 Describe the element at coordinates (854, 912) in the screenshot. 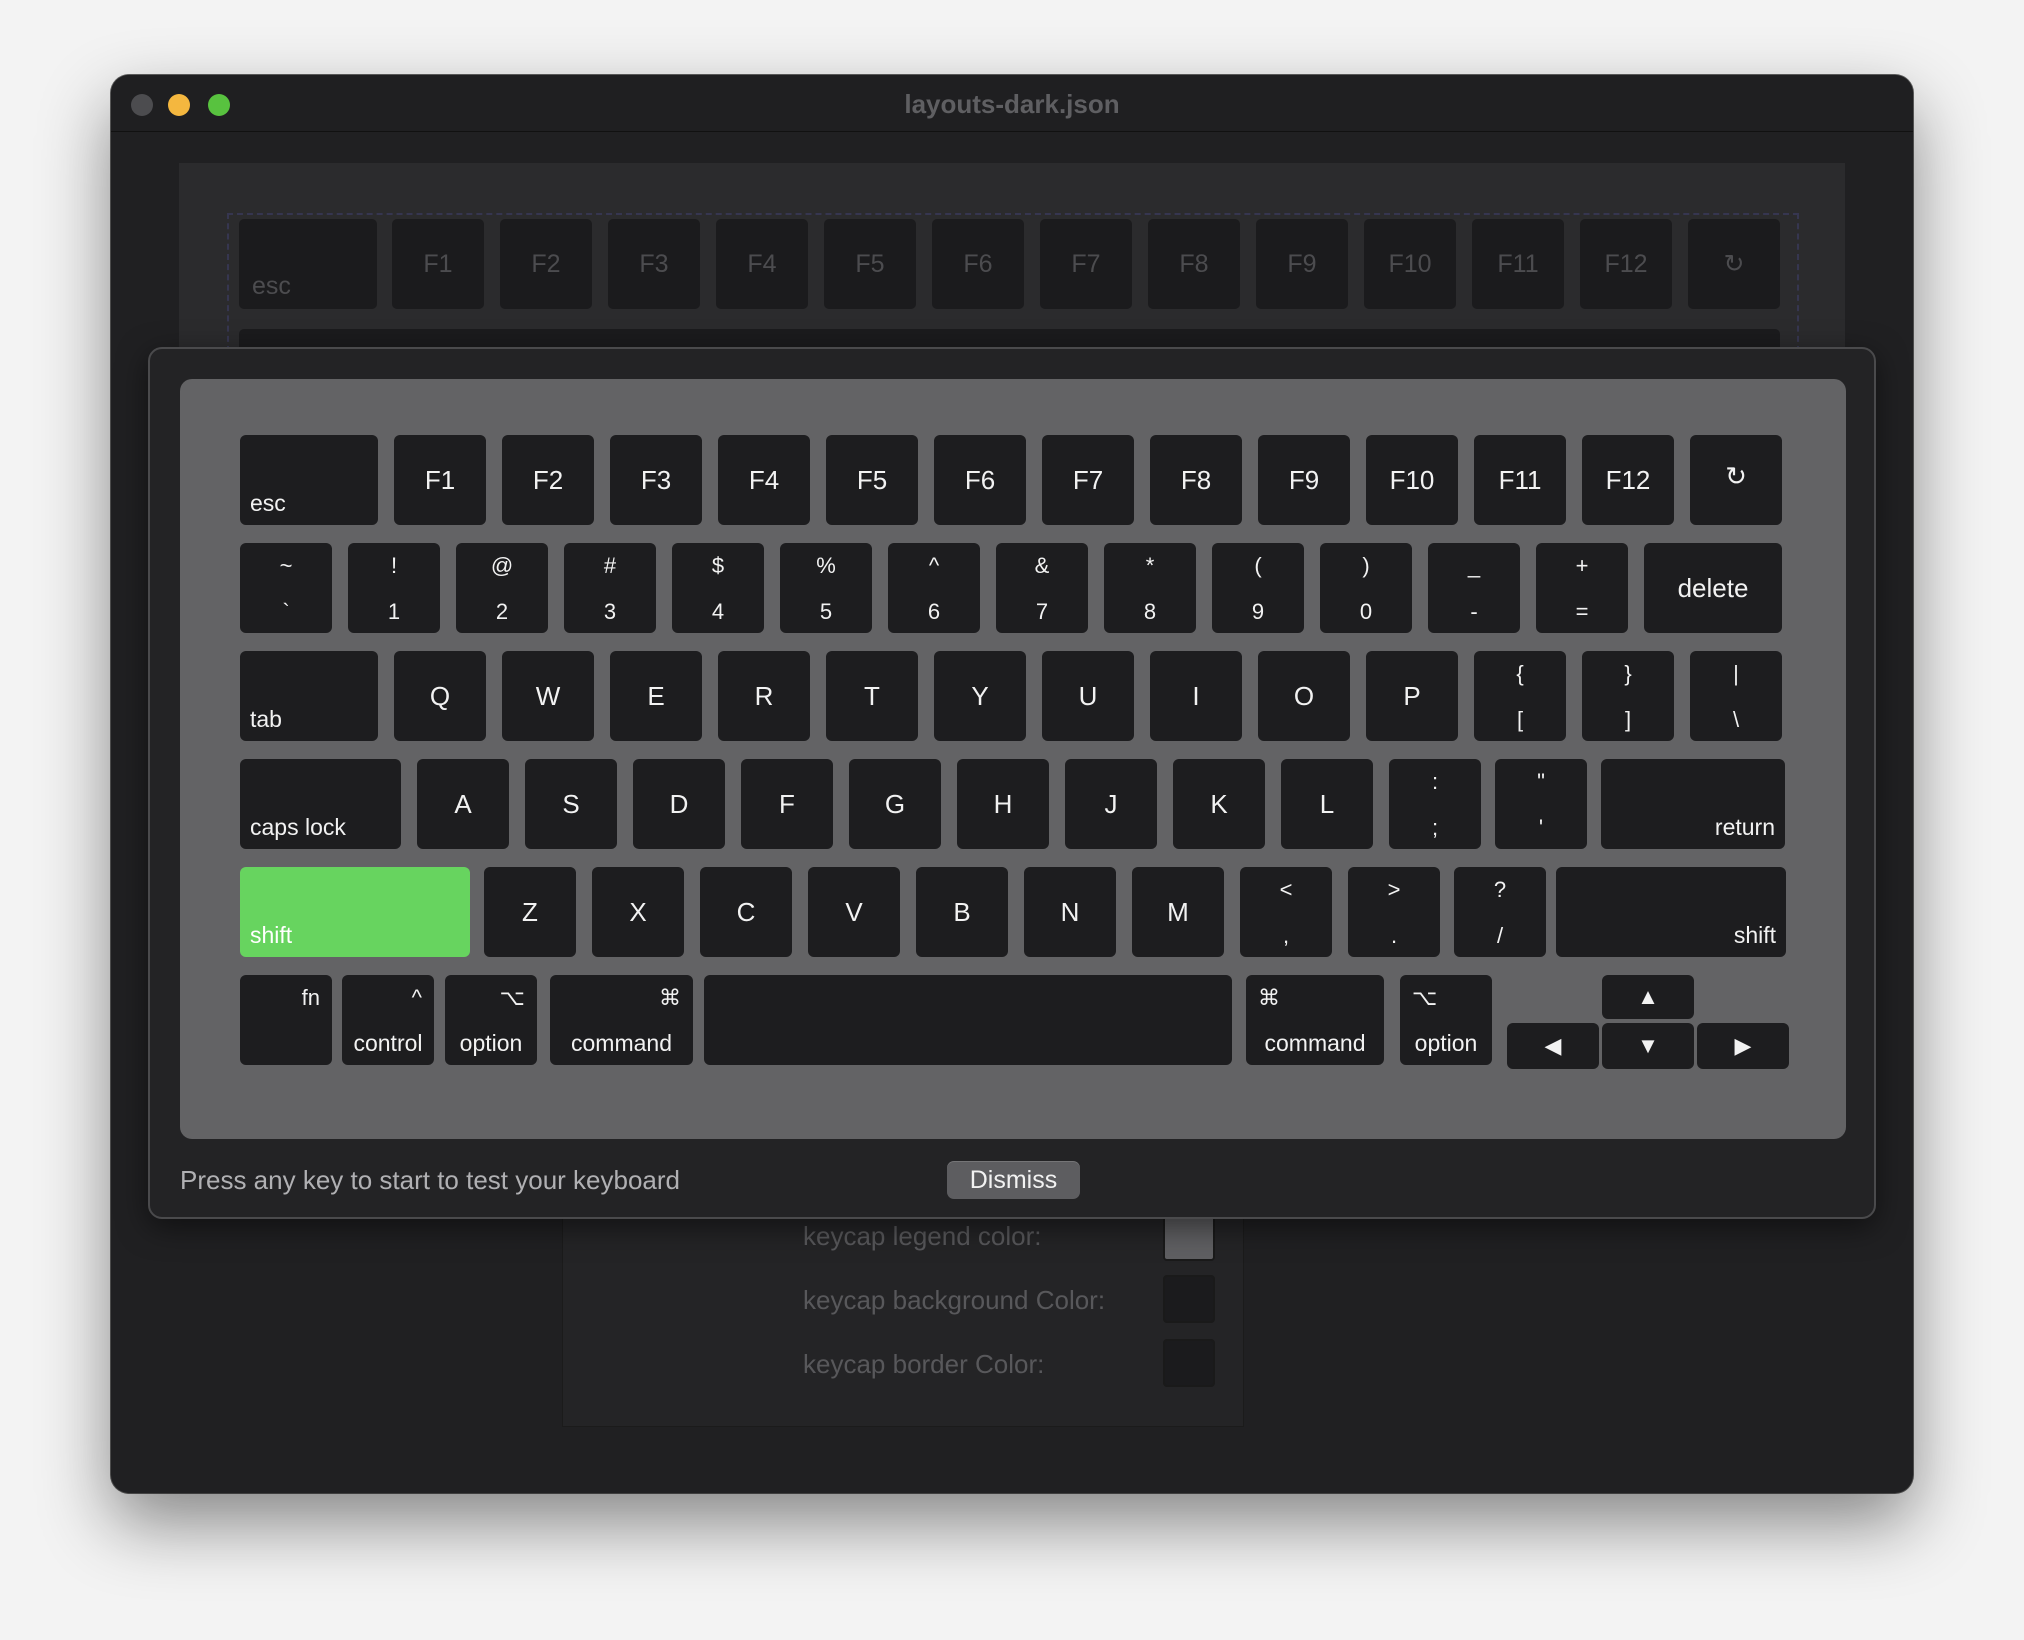

I see `key-v: V` at that location.